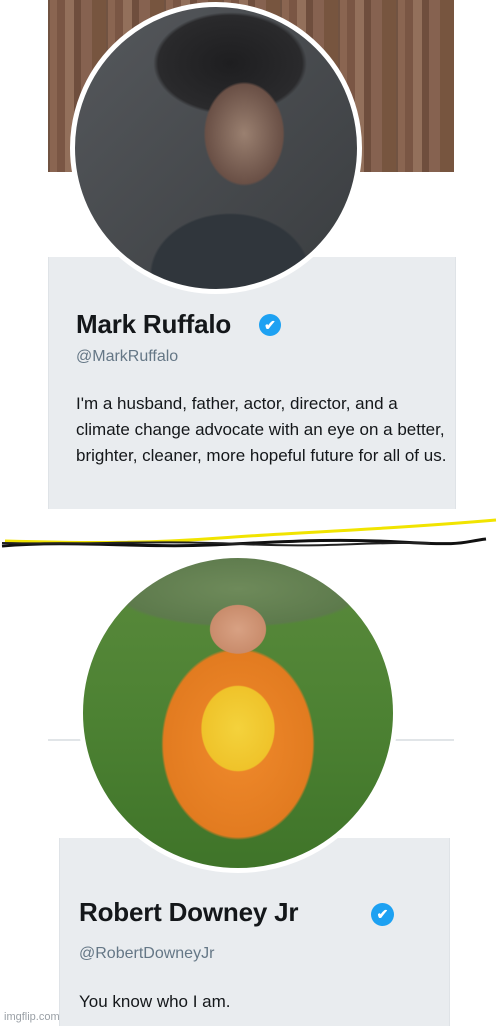 Image resolution: width=500 pixels, height=1026 pixels. I want to click on profile-handle: @MarkRuffalo, so click(127, 357).